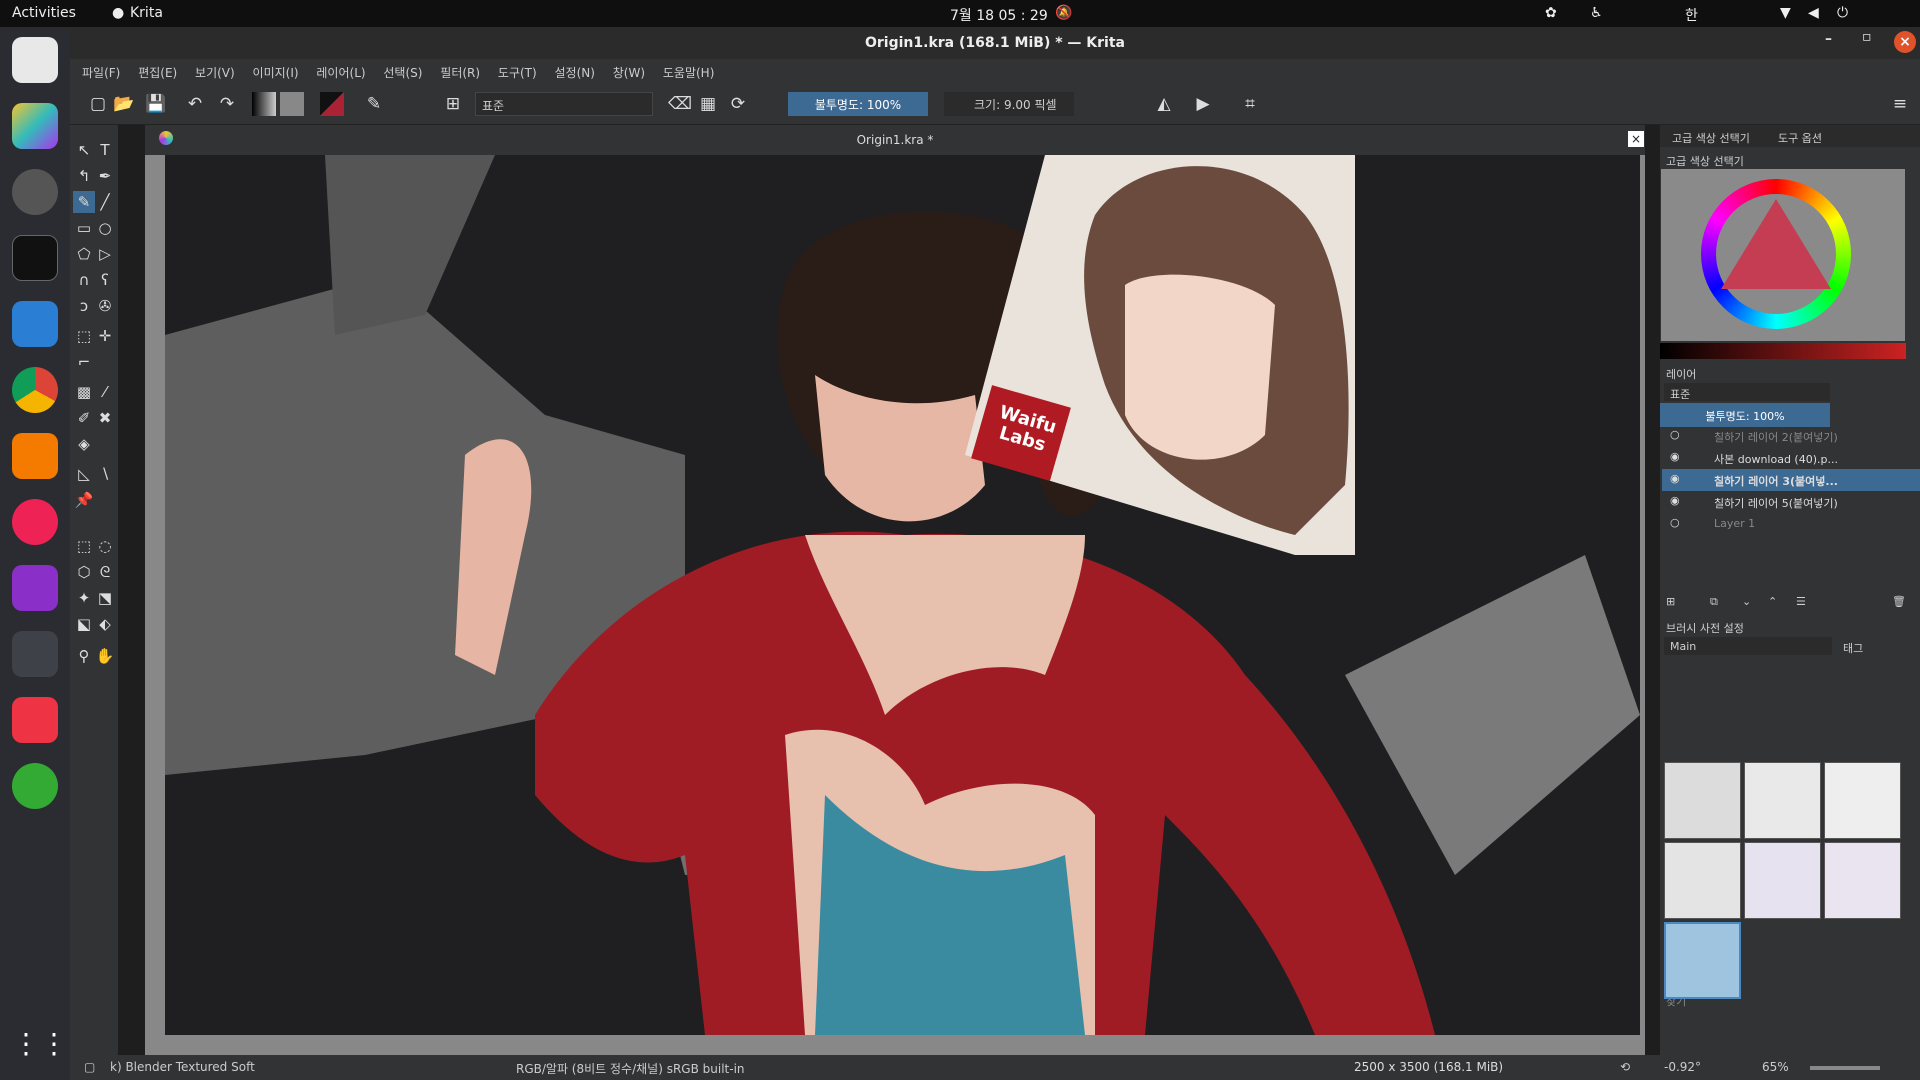  Describe the element at coordinates (98, 104) in the screenshot. I see `new-document-icon: ▢` at that location.